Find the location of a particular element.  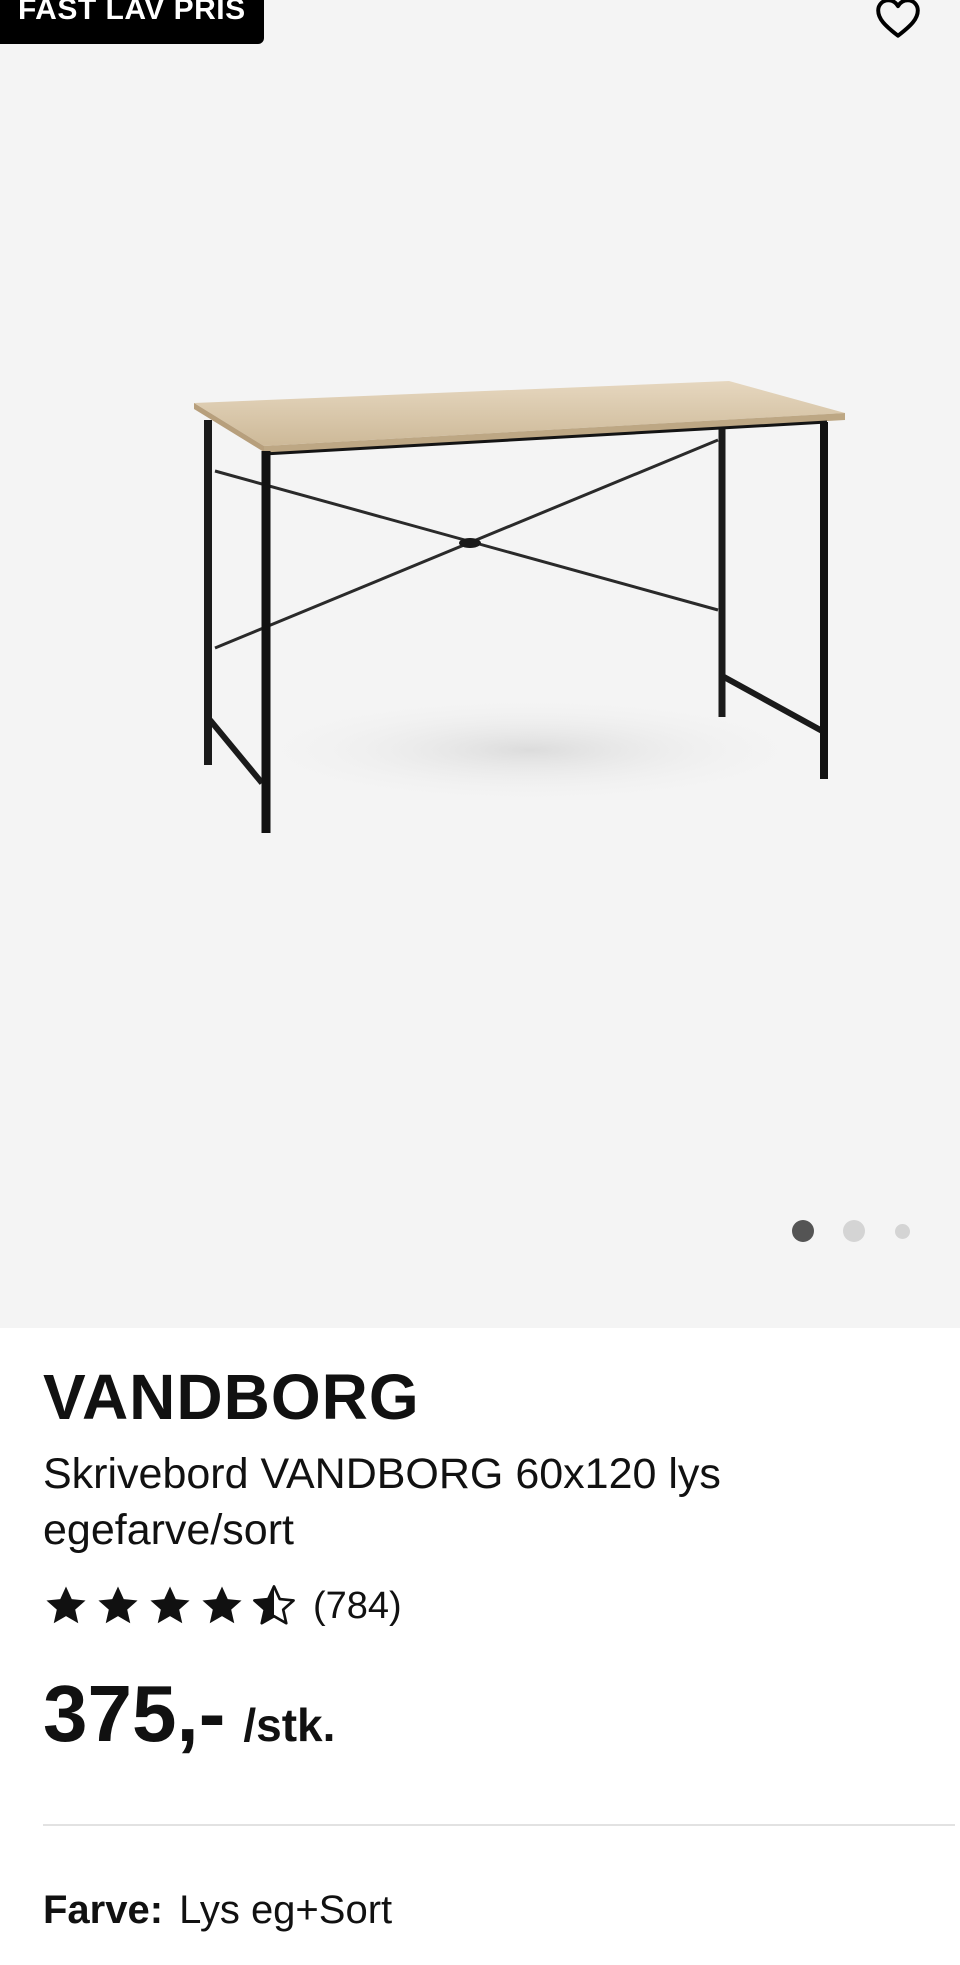

product-rating: (784) is located at coordinates (222, 1606).